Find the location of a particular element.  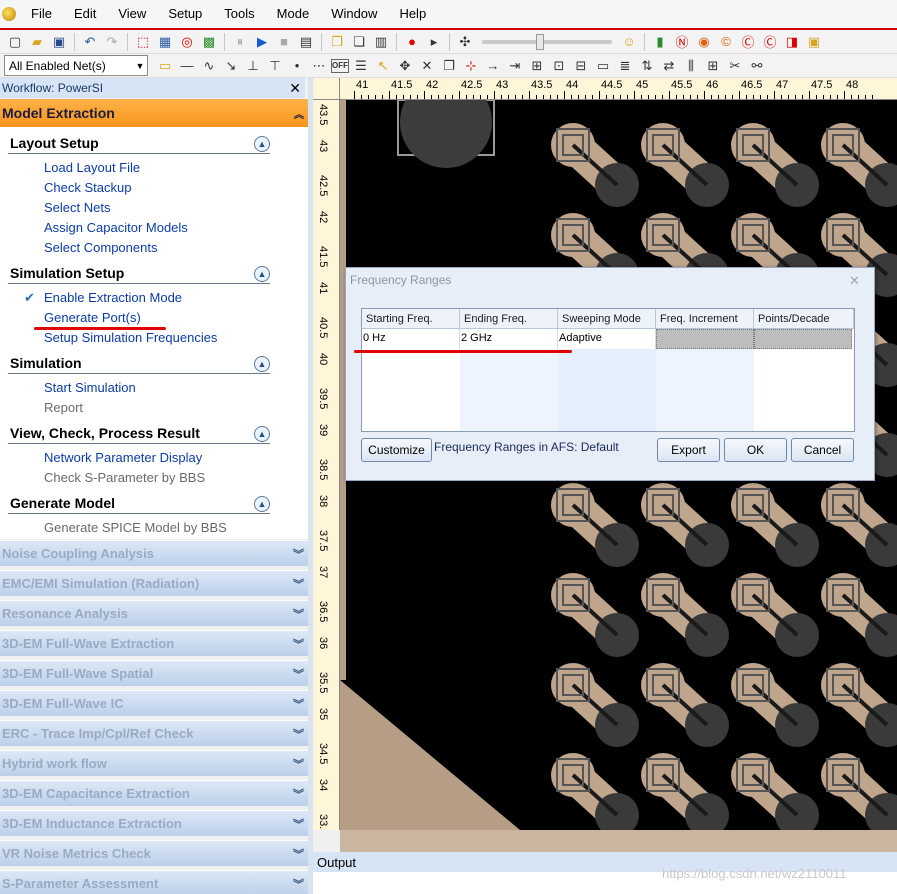

stack-icon: ≣ is located at coordinates (625, 66).